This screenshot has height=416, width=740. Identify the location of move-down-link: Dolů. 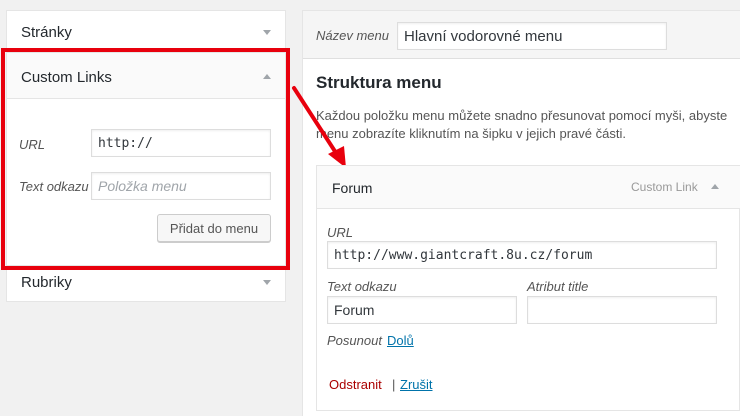
(400, 340).